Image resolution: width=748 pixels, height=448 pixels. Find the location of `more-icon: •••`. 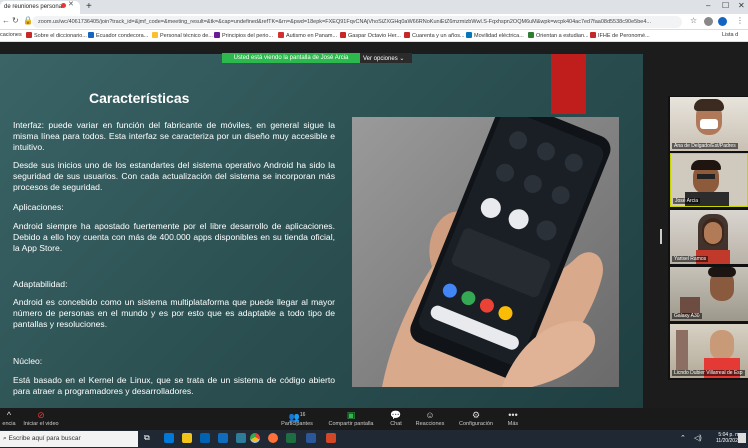

more-icon: ••• is located at coordinates (513, 415).